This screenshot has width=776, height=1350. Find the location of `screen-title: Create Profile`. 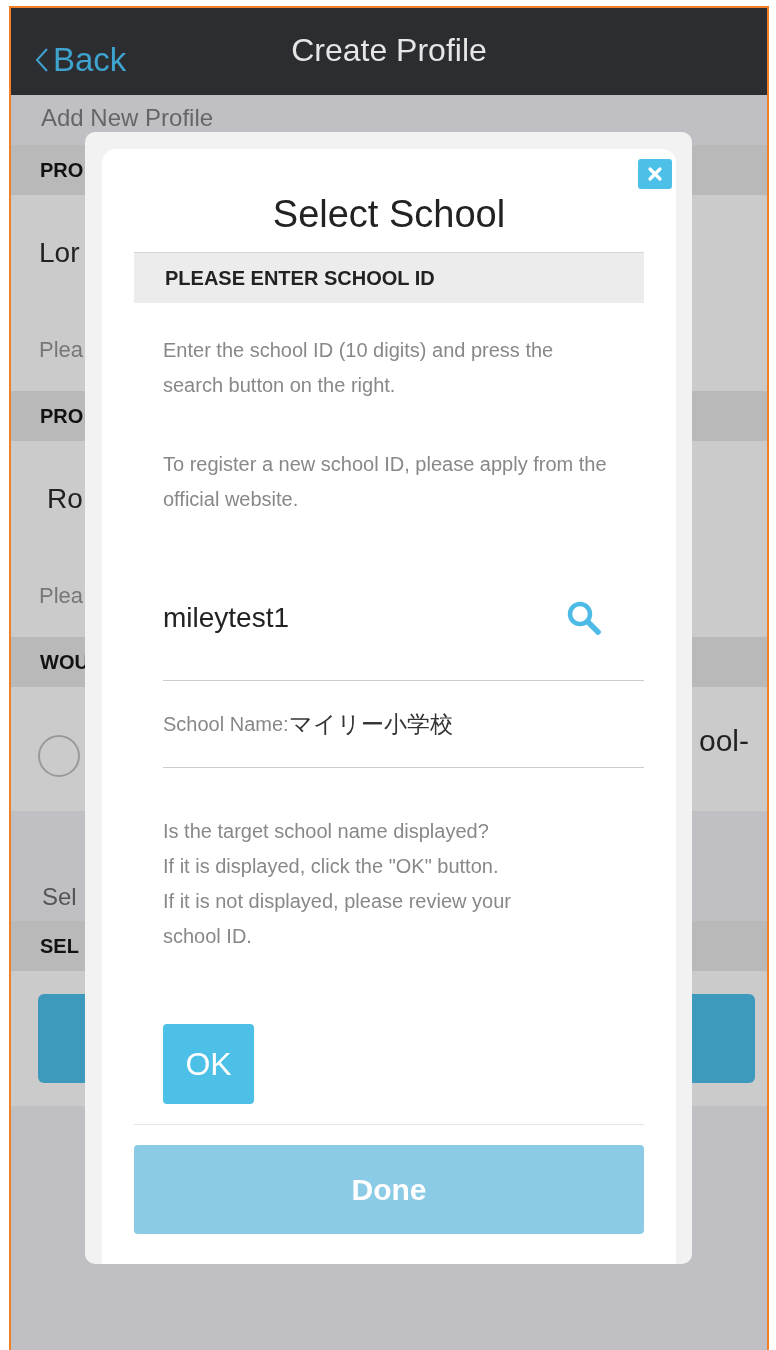

screen-title: Create Profile is located at coordinates (389, 50).